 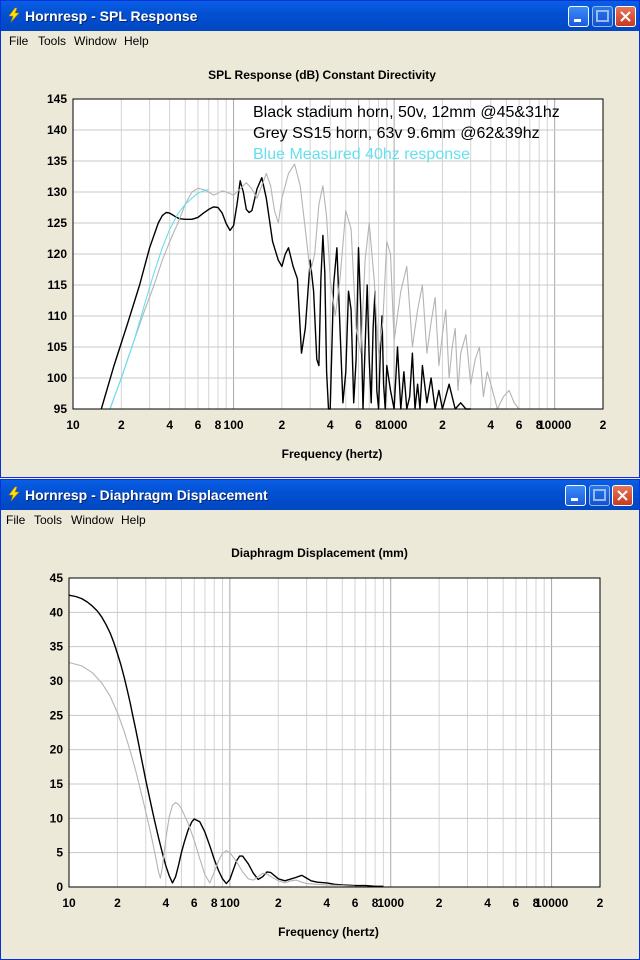 I want to click on y-tick-label: 120, so click(x=57, y=254).